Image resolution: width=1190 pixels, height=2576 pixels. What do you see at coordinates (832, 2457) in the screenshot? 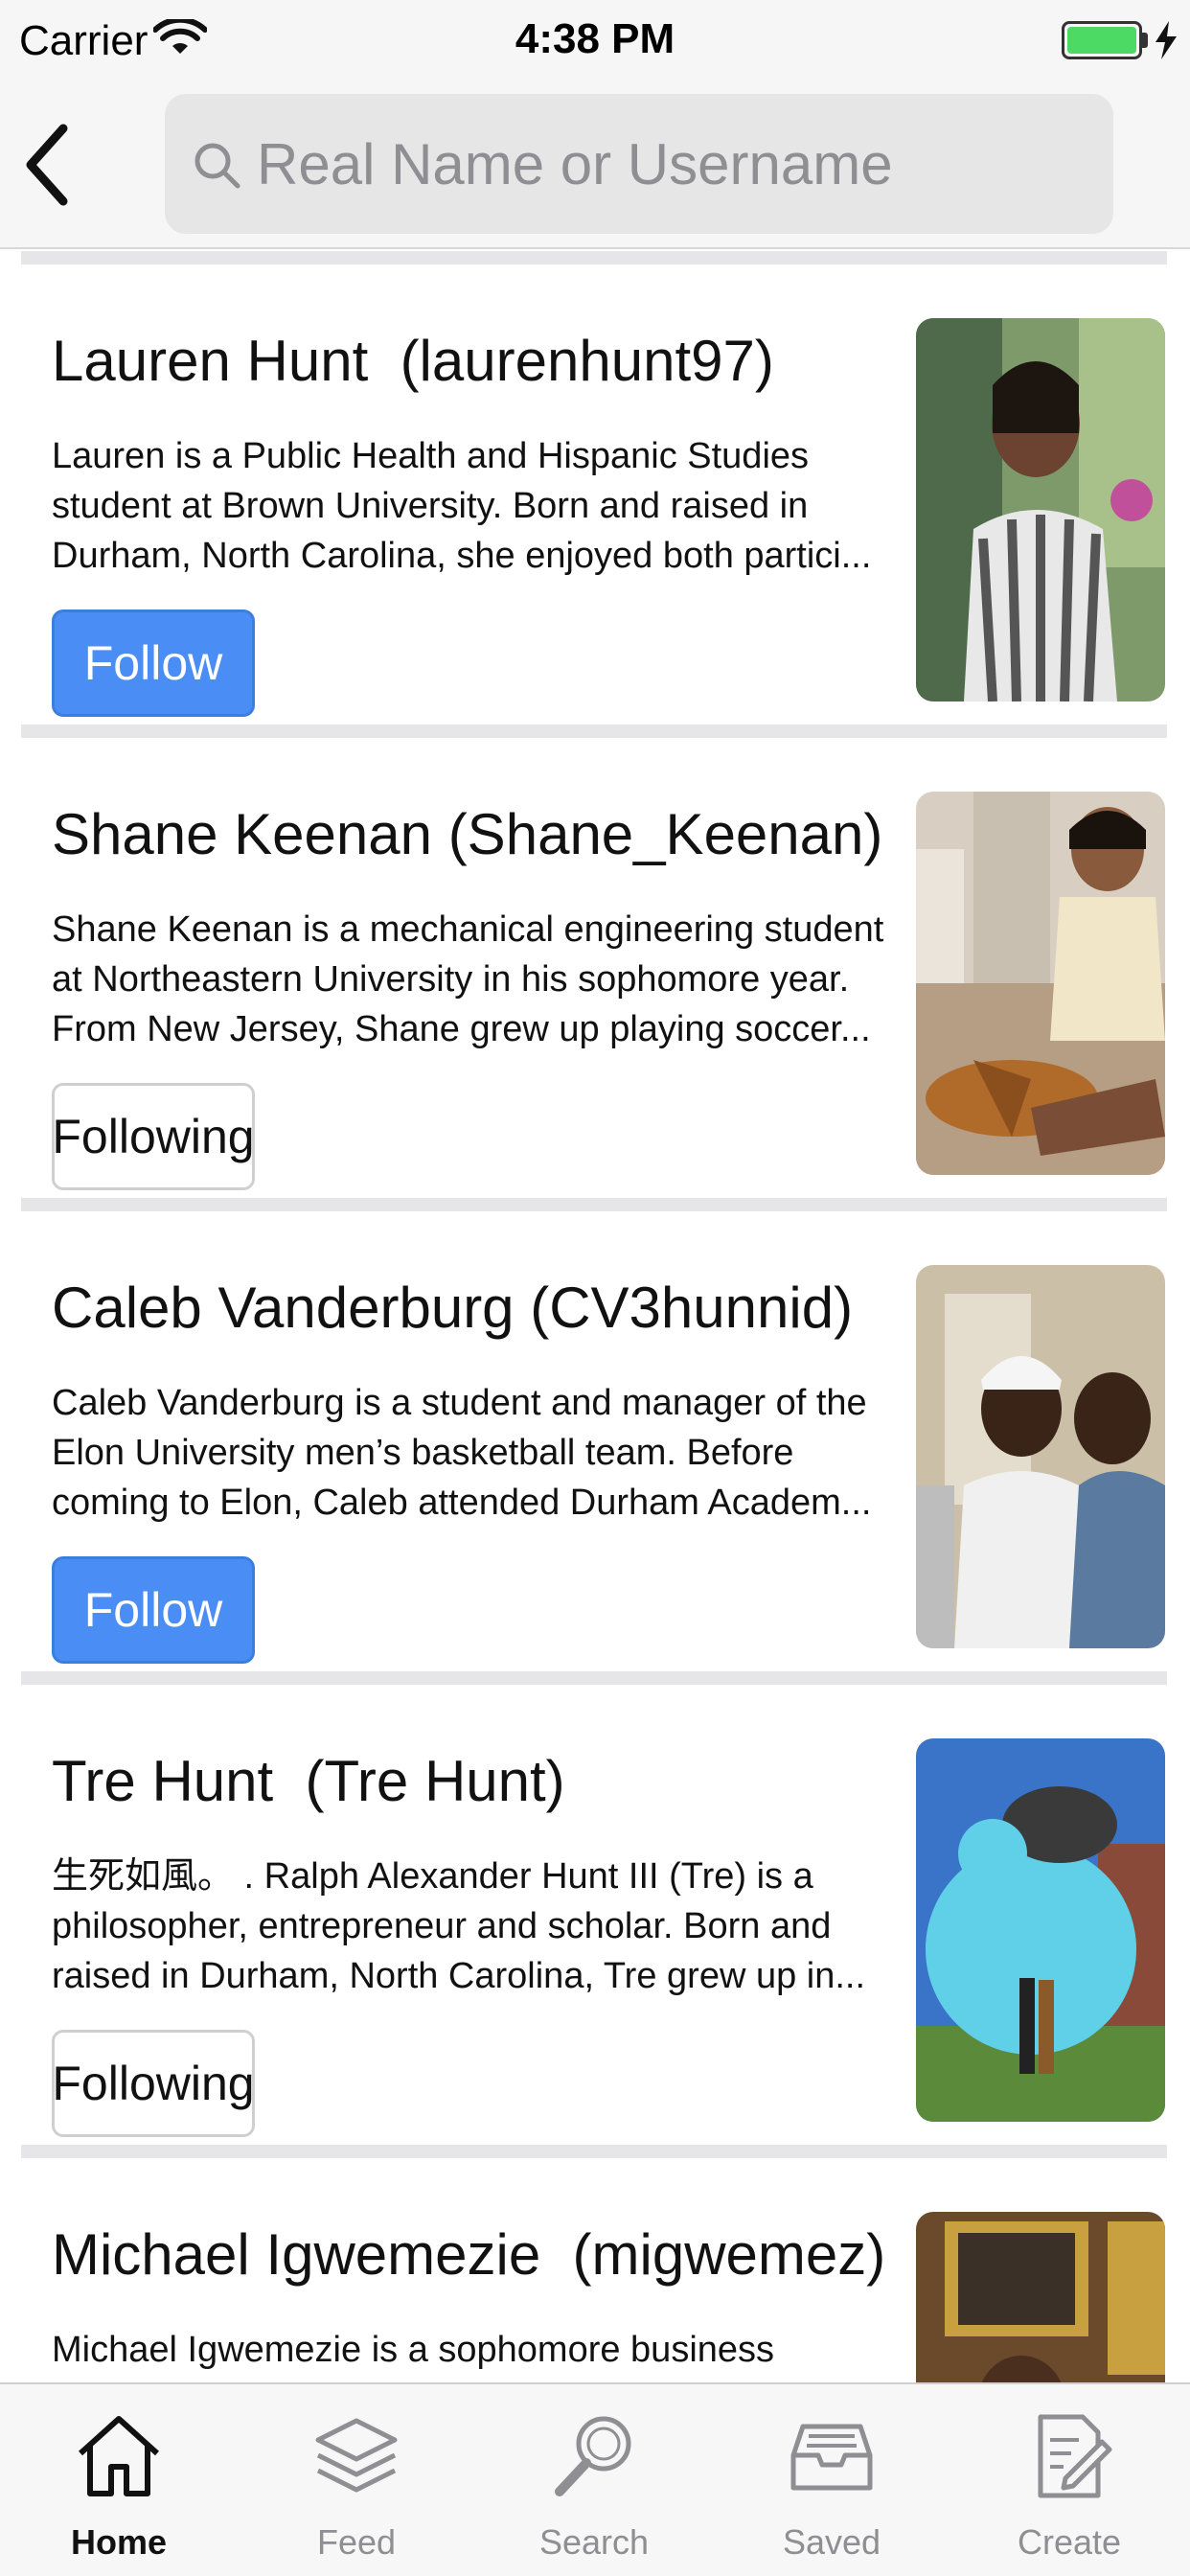
I see `archive-box-icon` at bounding box center [832, 2457].